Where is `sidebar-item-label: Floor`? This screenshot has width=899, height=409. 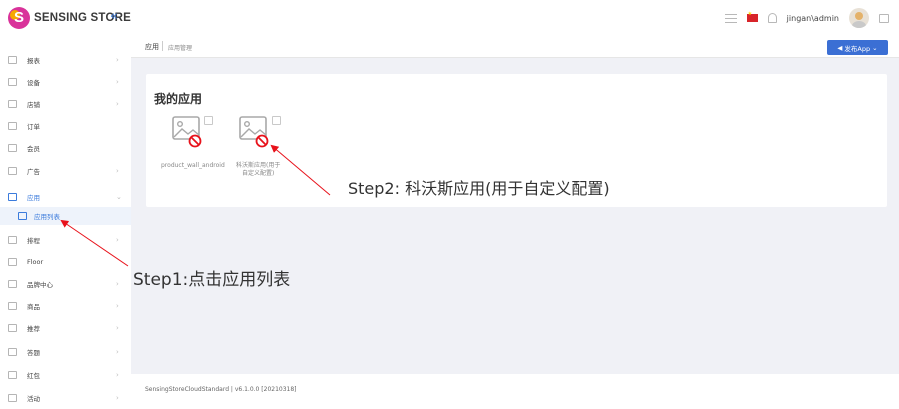 sidebar-item-label: Floor is located at coordinates (35, 262).